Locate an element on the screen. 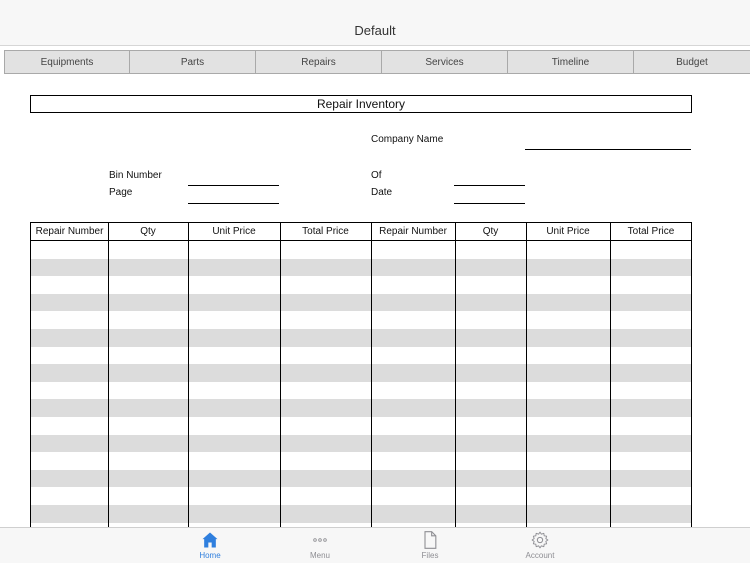 This screenshot has width=750, height=563. home-icon is located at coordinates (210, 540).